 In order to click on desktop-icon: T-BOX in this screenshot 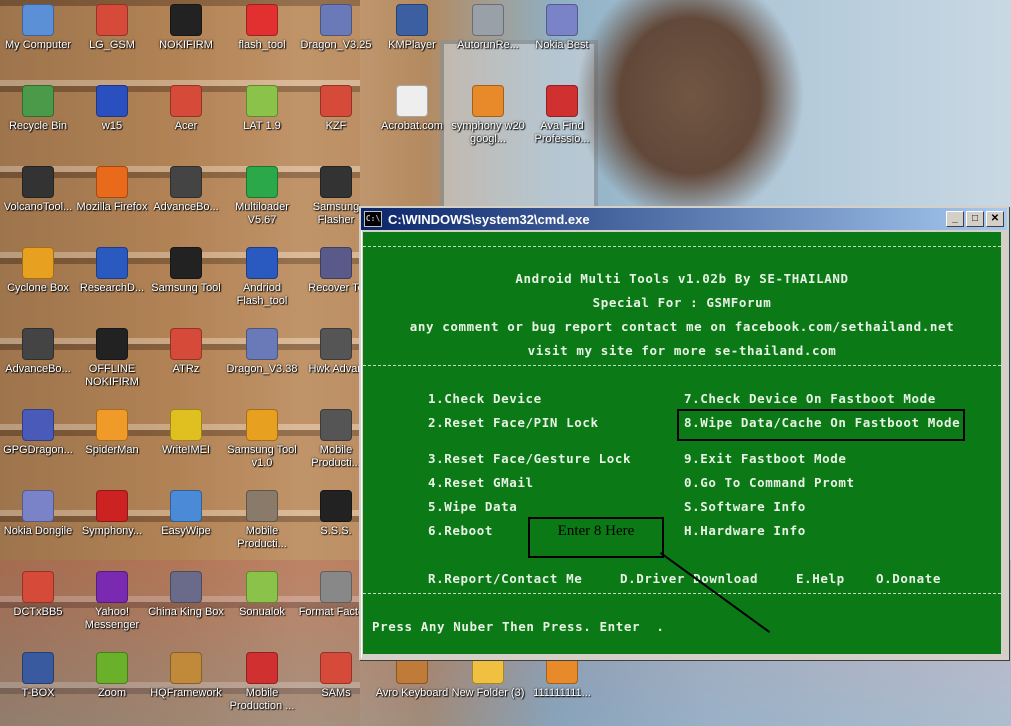, I will do `click(38, 676)`.